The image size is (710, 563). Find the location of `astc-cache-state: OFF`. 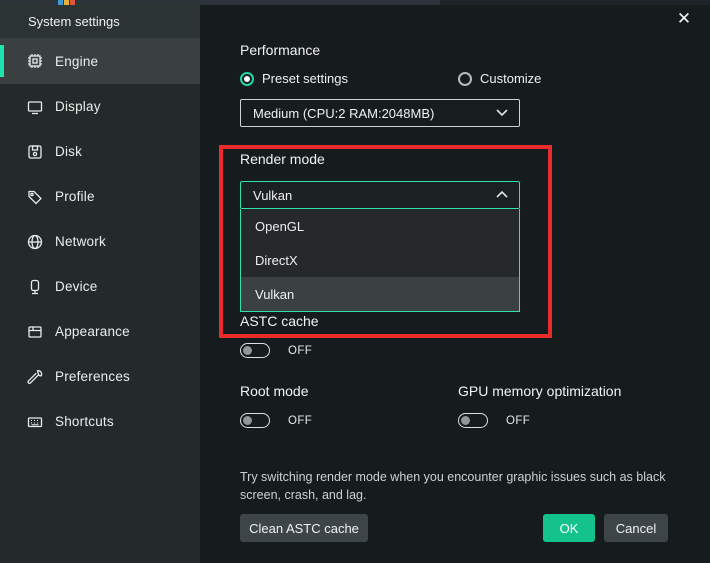

astc-cache-state: OFF is located at coordinates (300, 350).